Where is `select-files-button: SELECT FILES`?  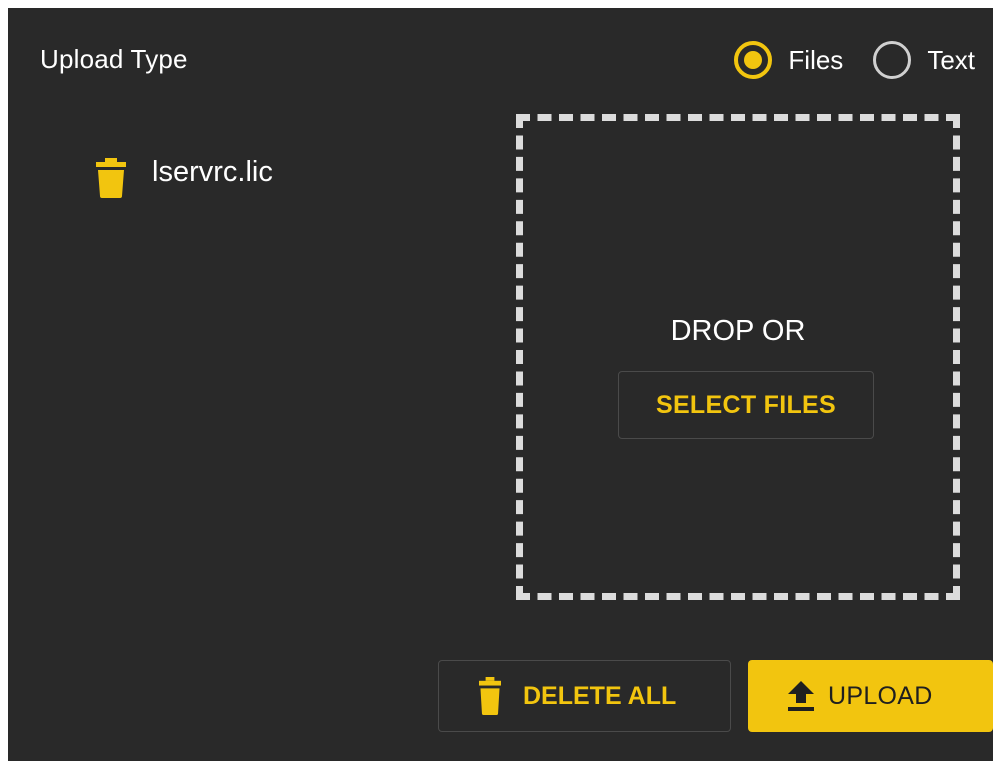 select-files-button: SELECT FILES is located at coordinates (746, 405).